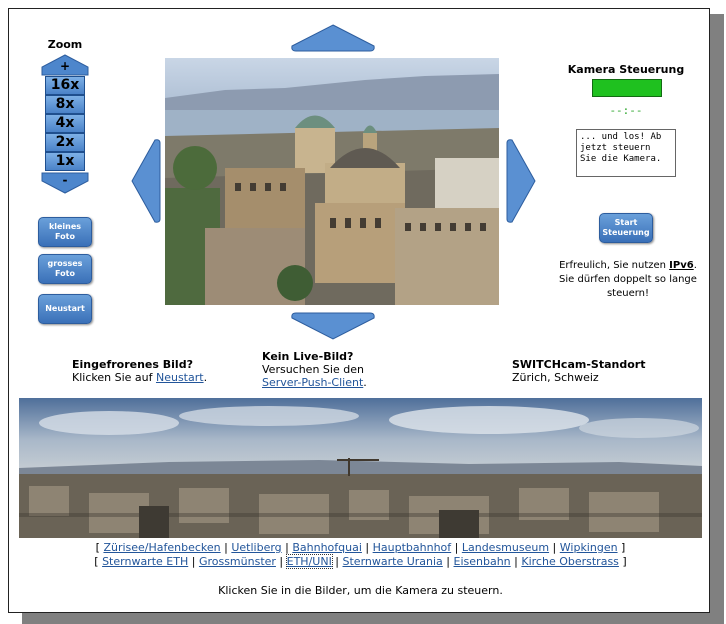 This screenshot has width=726, height=624. Describe the element at coordinates (161, 547) in the screenshot. I see `preset-link: Zürisee/Hafenbecken` at that location.